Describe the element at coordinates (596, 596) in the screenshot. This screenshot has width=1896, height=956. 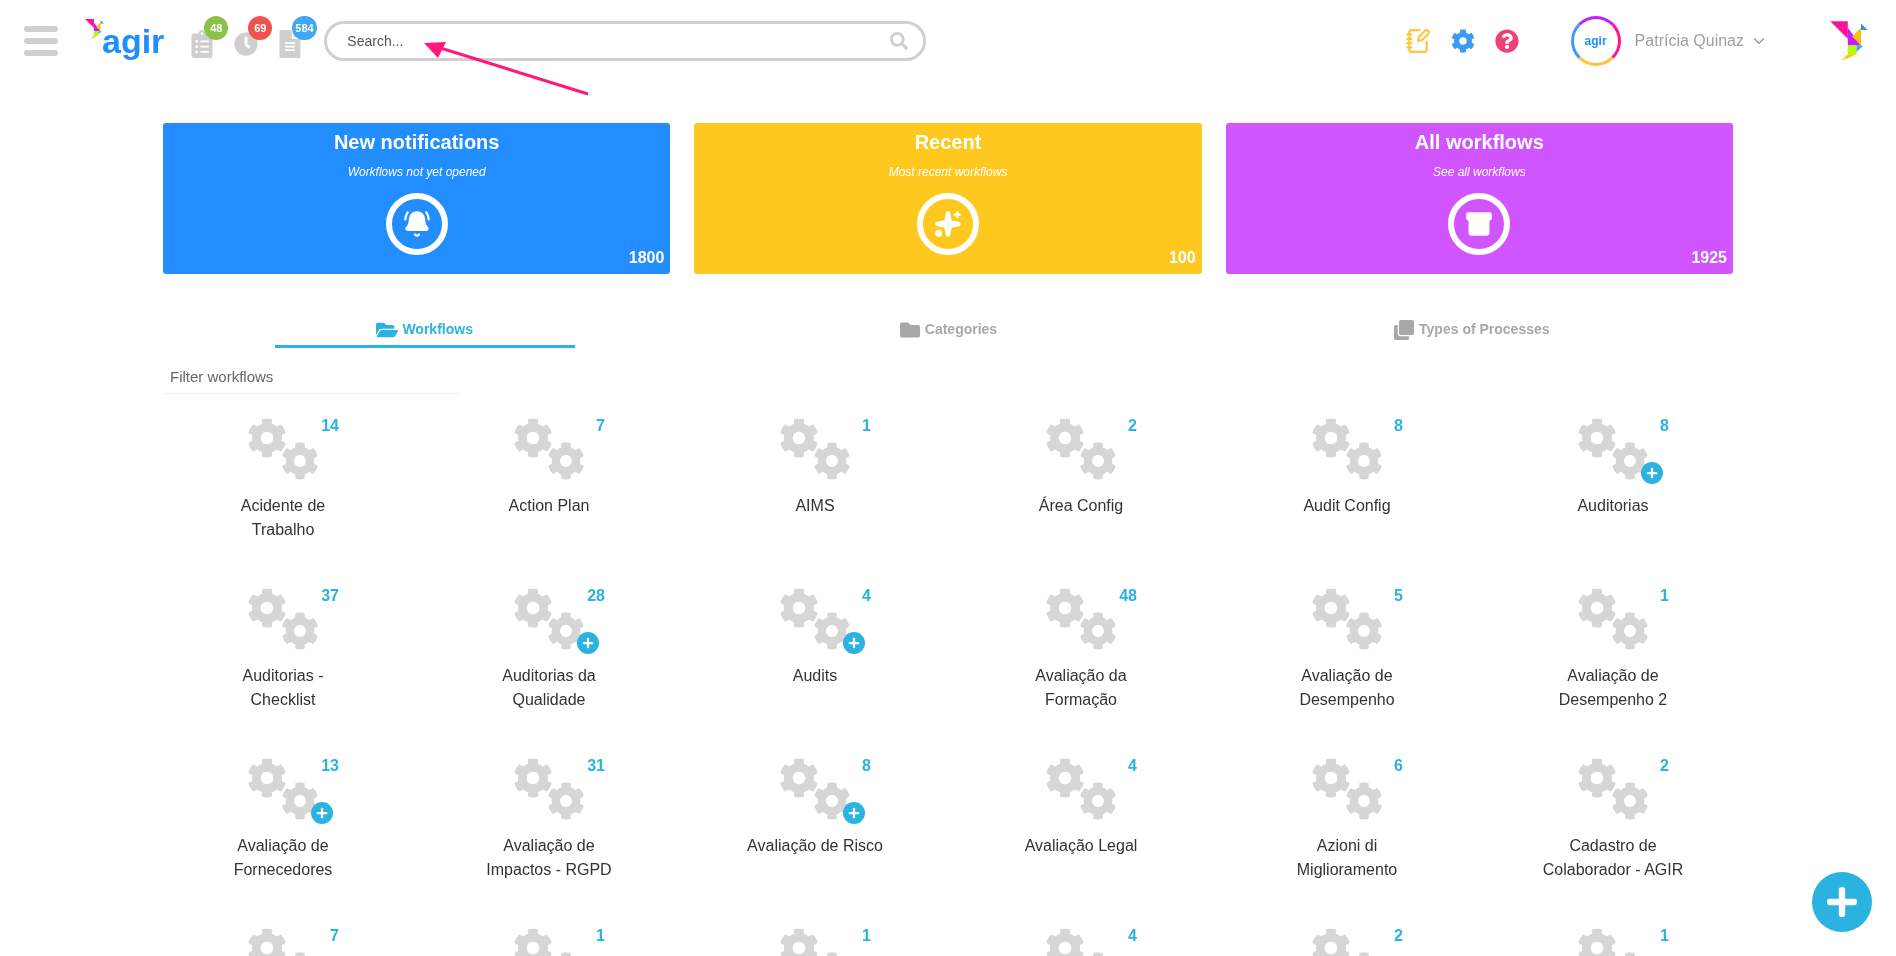
I see `workflow-count: 28` at that location.